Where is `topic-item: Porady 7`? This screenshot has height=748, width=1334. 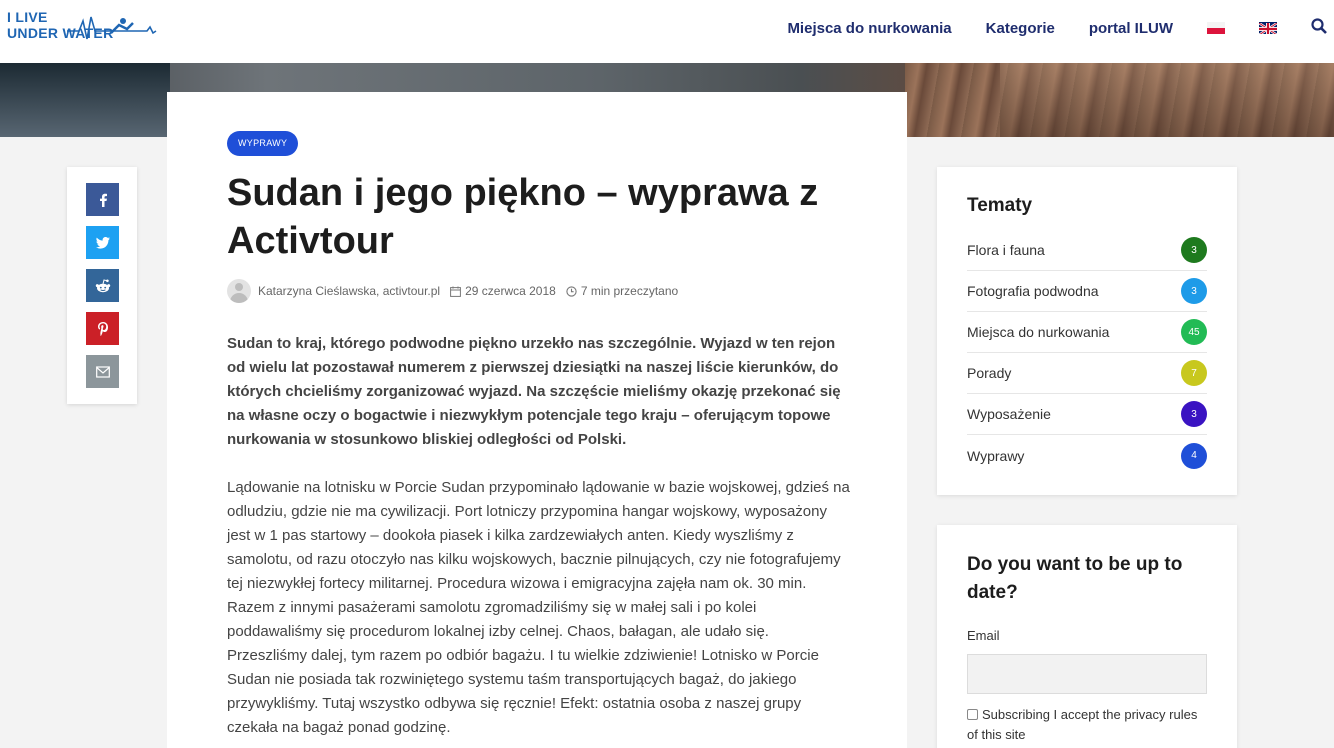 topic-item: Porady 7 is located at coordinates (1087, 373).